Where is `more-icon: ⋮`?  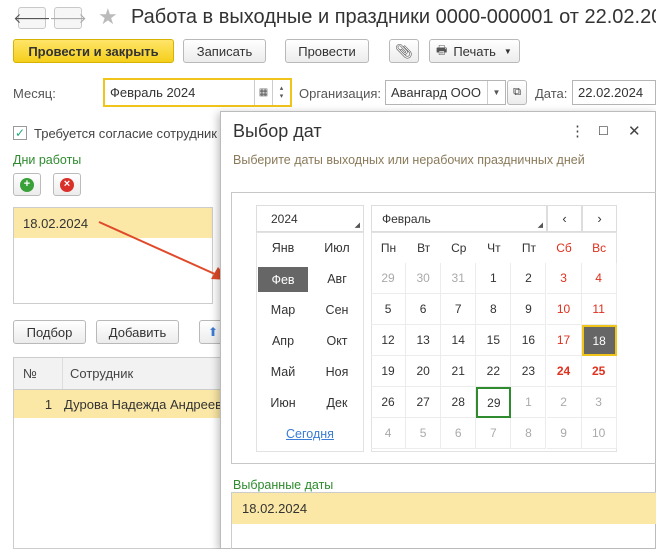 more-icon: ⋮ is located at coordinates (577, 131).